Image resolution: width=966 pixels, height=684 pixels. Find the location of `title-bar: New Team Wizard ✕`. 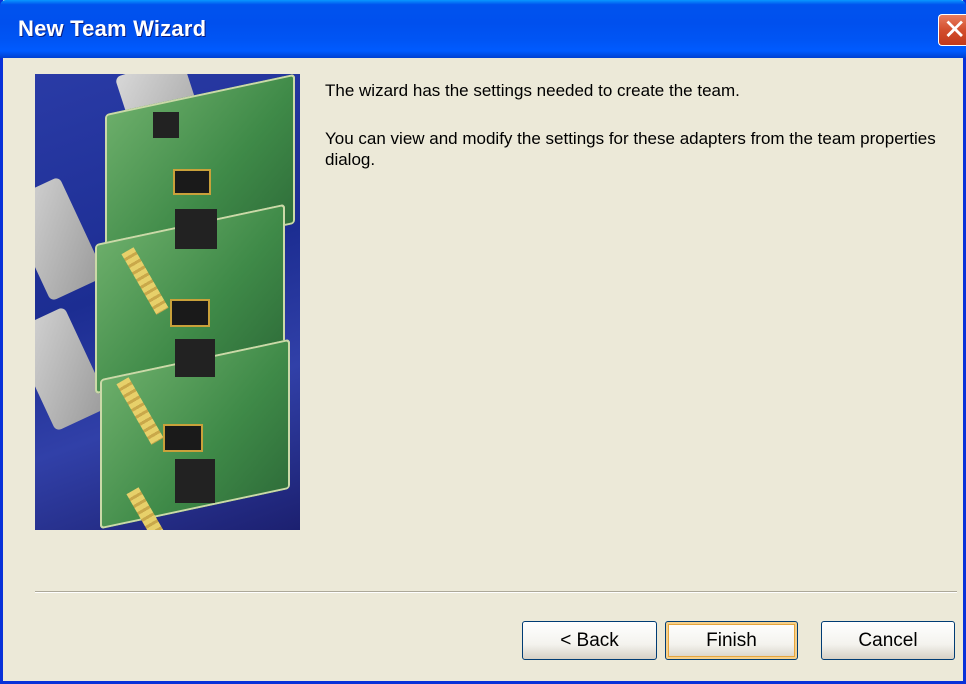

title-bar: New Team Wizard ✕ is located at coordinates (483, 29).